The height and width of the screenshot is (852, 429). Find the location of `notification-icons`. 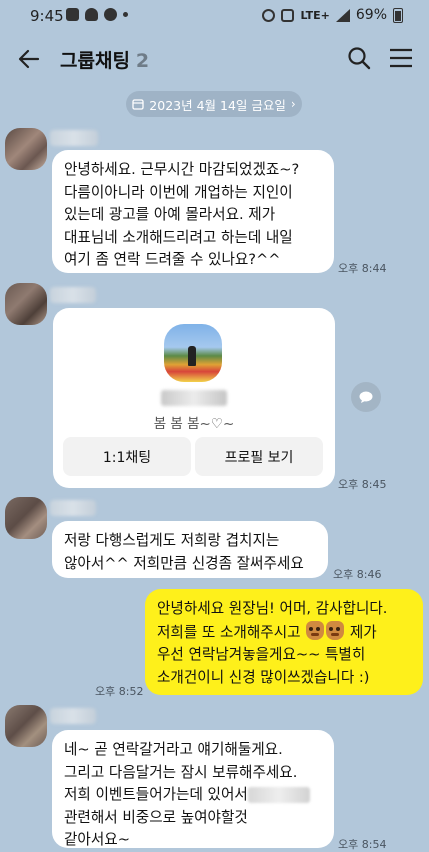

notification-icons is located at coordinates (97, 14).